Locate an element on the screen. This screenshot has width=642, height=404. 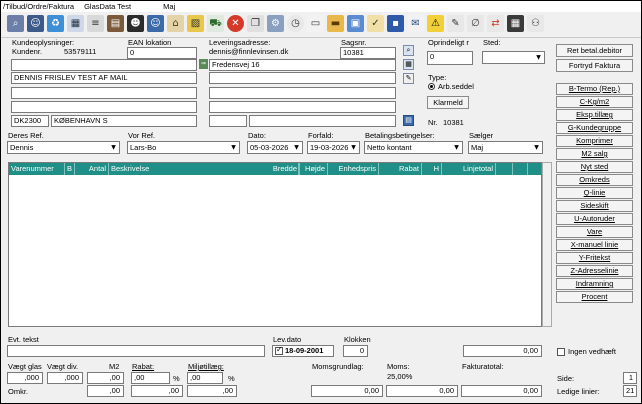
attach-icon: ∅ is located at coordinates (475, 23).